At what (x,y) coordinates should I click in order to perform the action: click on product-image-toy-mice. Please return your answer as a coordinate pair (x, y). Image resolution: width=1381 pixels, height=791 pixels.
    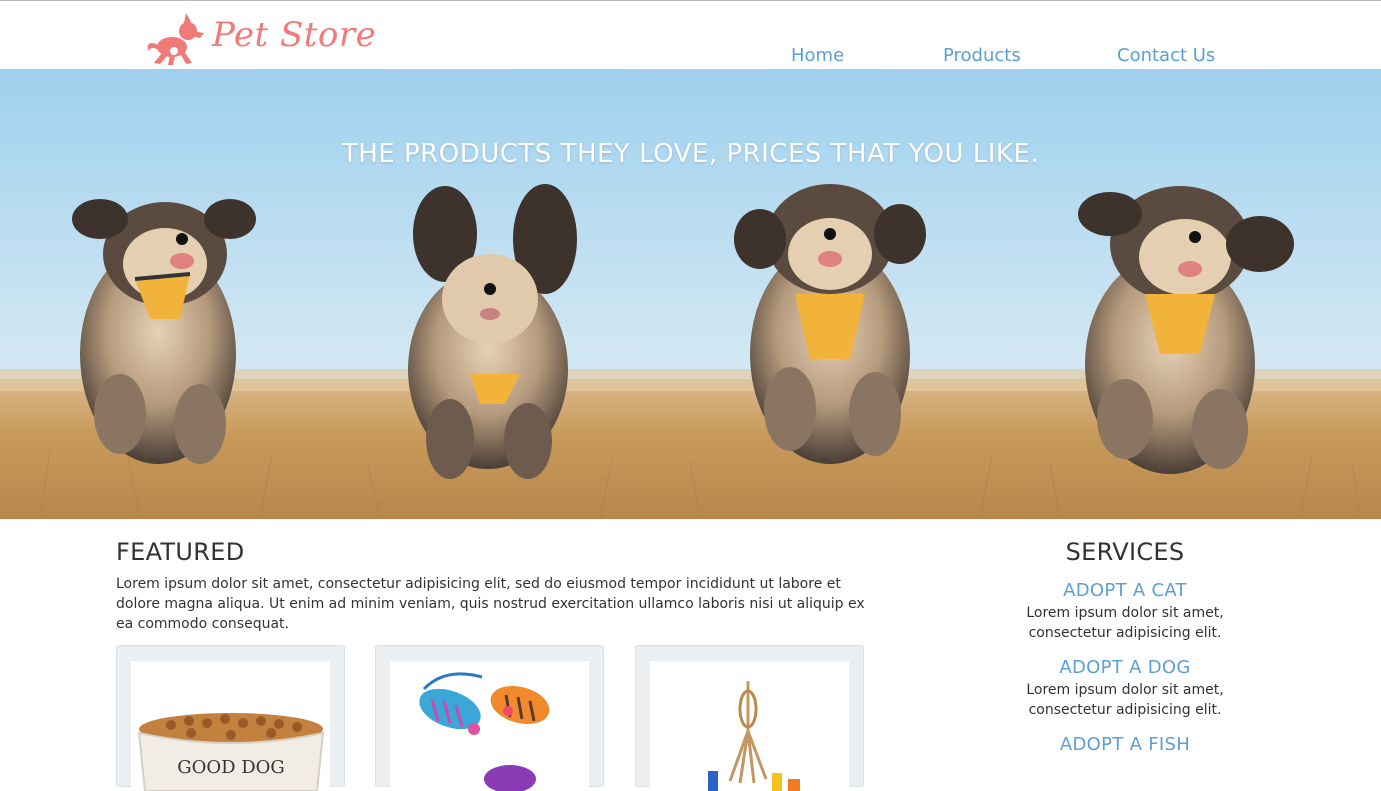
    Looking at the image, I should click on (489, 726).